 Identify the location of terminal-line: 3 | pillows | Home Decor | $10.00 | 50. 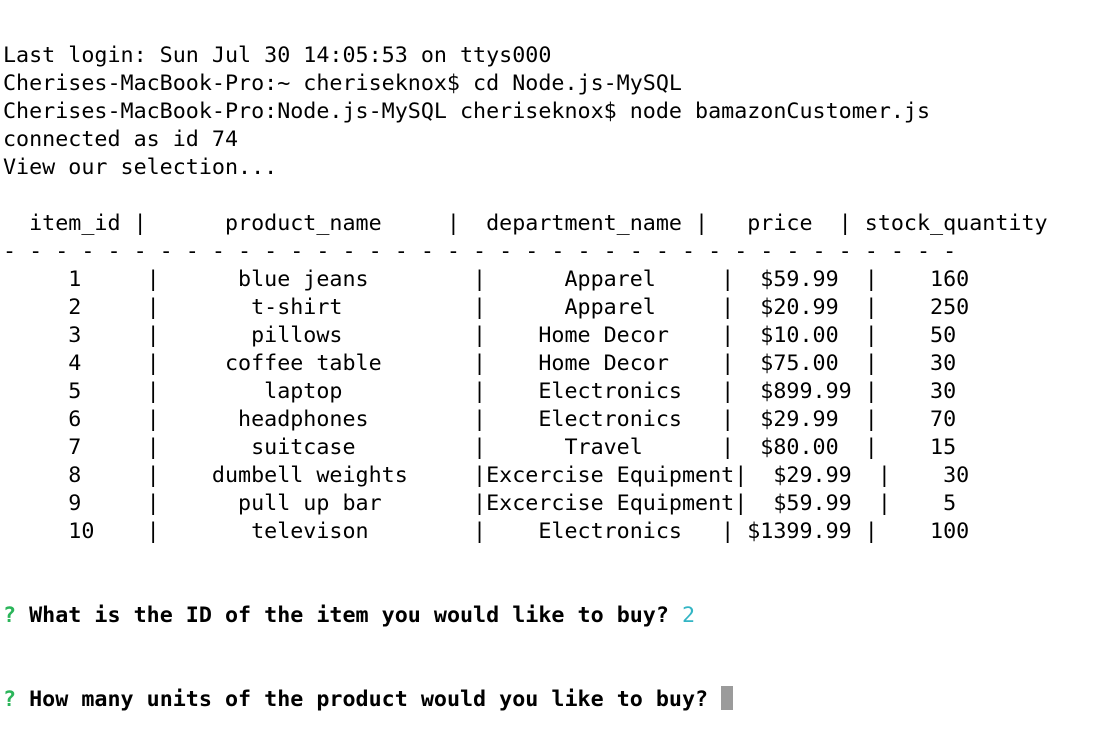
(480, 335).